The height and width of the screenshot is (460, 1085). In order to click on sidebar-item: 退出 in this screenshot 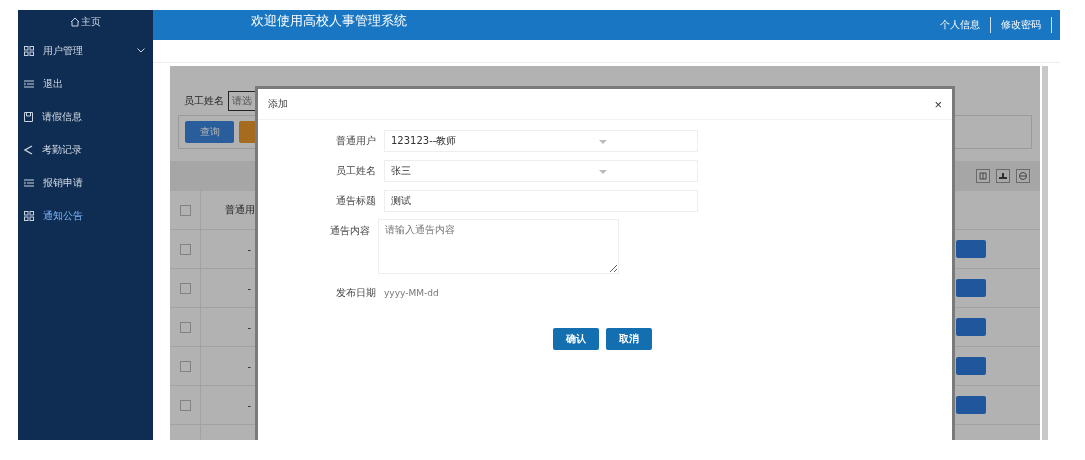, I will do `click(85, 83)`.